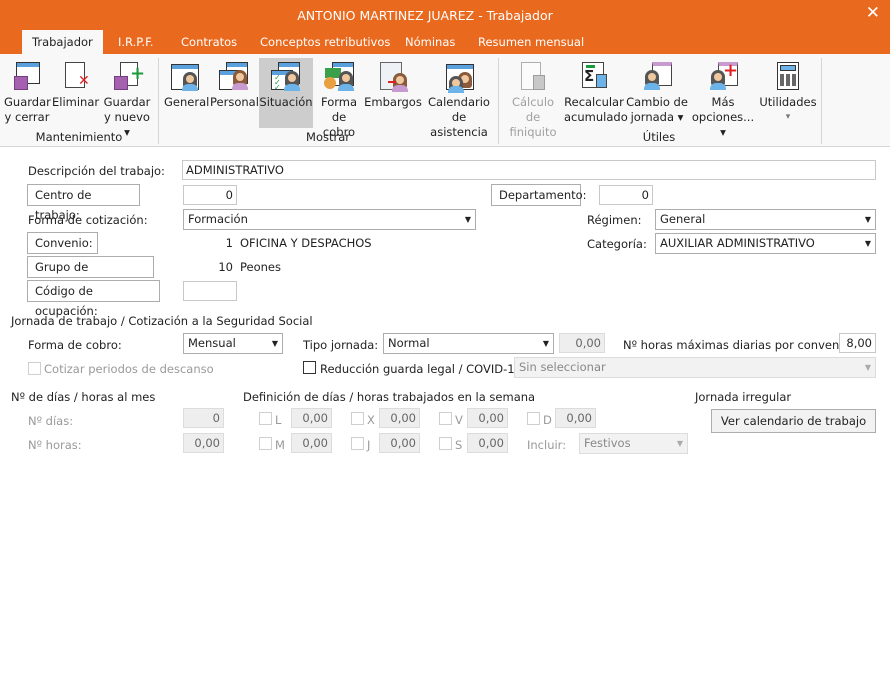 Image resolution: width=890 pixels, height=691 pixels. I want to click on regimen-select: General ▼, so click(765, 219).